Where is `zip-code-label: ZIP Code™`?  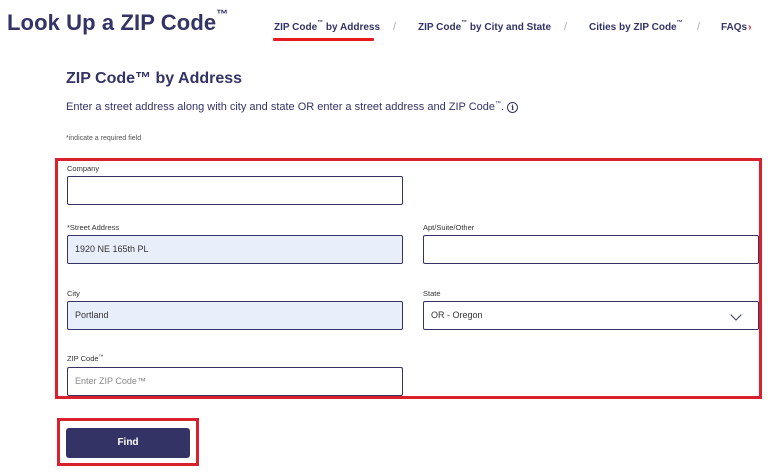
zip-code-label: ZIP Code™ is located at coordinates (85, 358).